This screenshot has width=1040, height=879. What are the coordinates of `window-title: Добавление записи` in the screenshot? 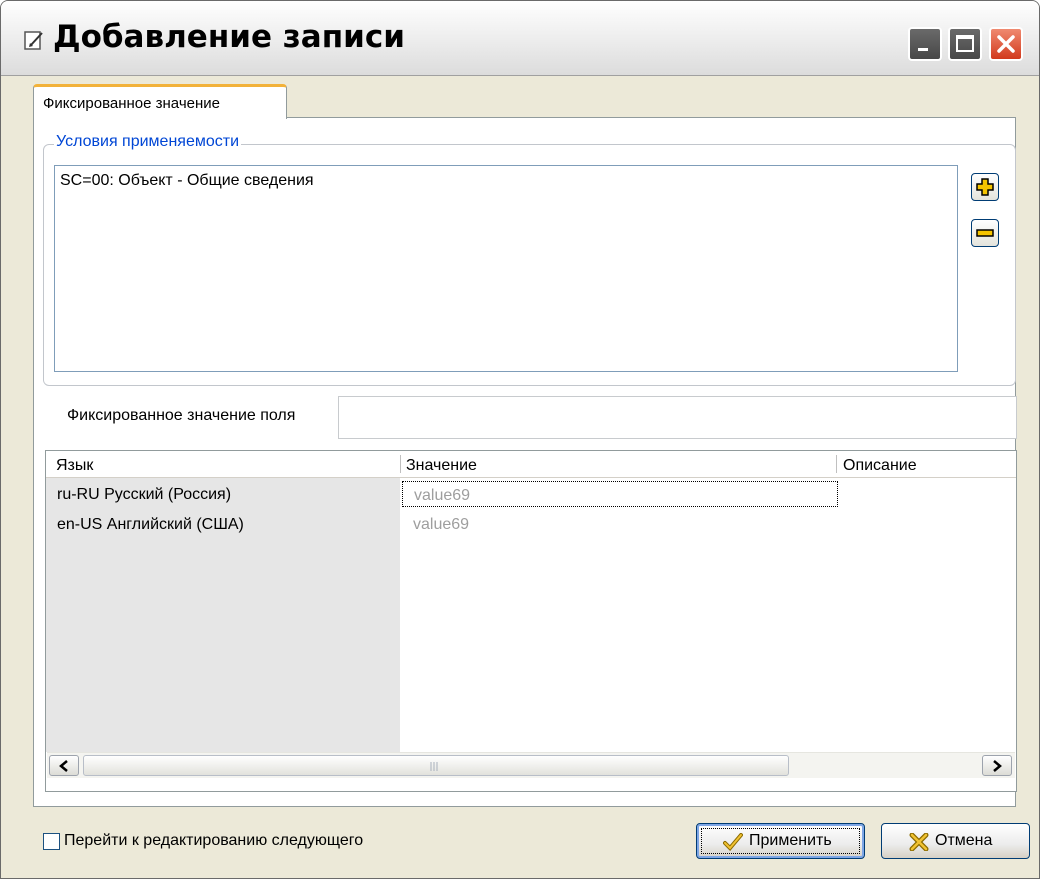 It's located at (229, 37).